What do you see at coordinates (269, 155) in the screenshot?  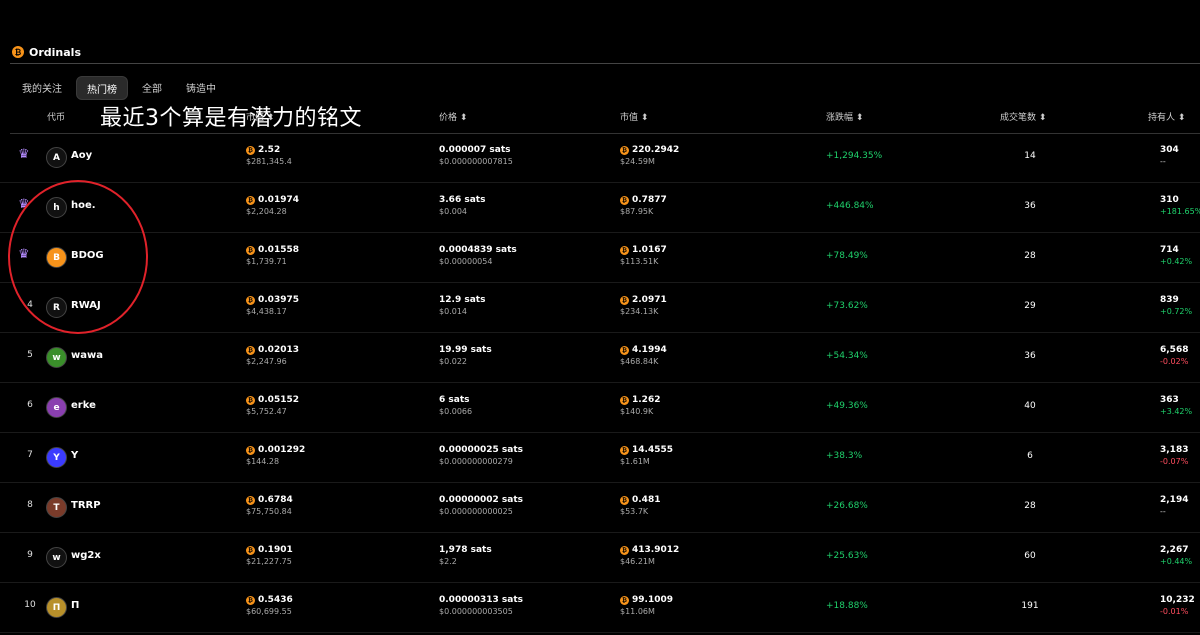 I see `cap-cell: ₿ 2.52 $281,345.4` at bounding box center [269, 155].